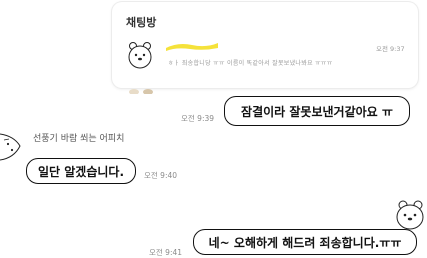 The height and width of the screenshot is (258, 427). Describe the element at coordinates (317, 111) in the screenshot. I see `chat-bubble-outgoing: 잠결이라 잘못보낸거같아요 ㅠ` at that location.